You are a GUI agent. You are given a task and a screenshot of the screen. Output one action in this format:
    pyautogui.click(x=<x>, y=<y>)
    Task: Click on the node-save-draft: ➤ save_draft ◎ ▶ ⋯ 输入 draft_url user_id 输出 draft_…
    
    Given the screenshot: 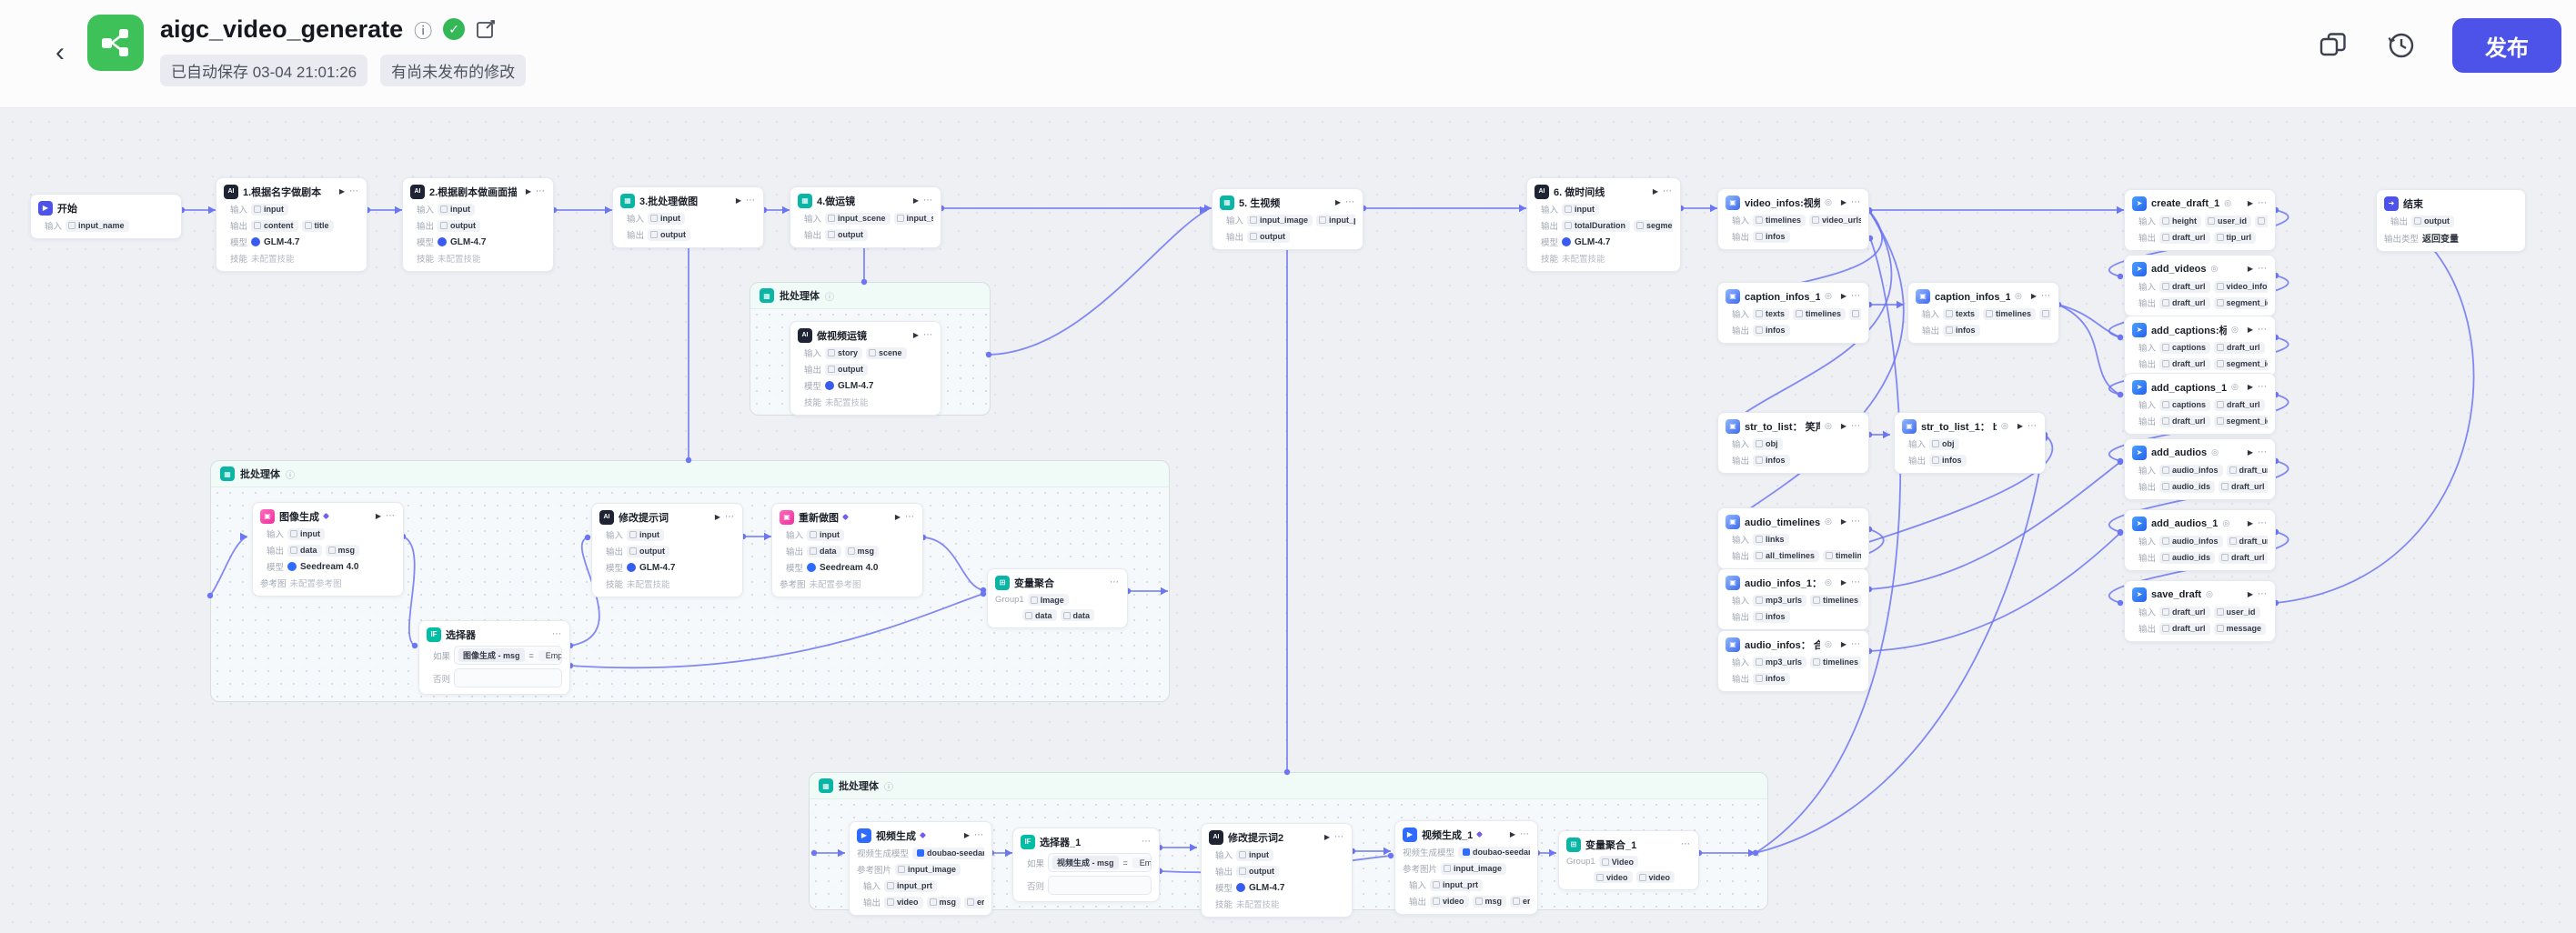 What is the action you would take?
    pyautogui.click(x=2200, y=611)
    